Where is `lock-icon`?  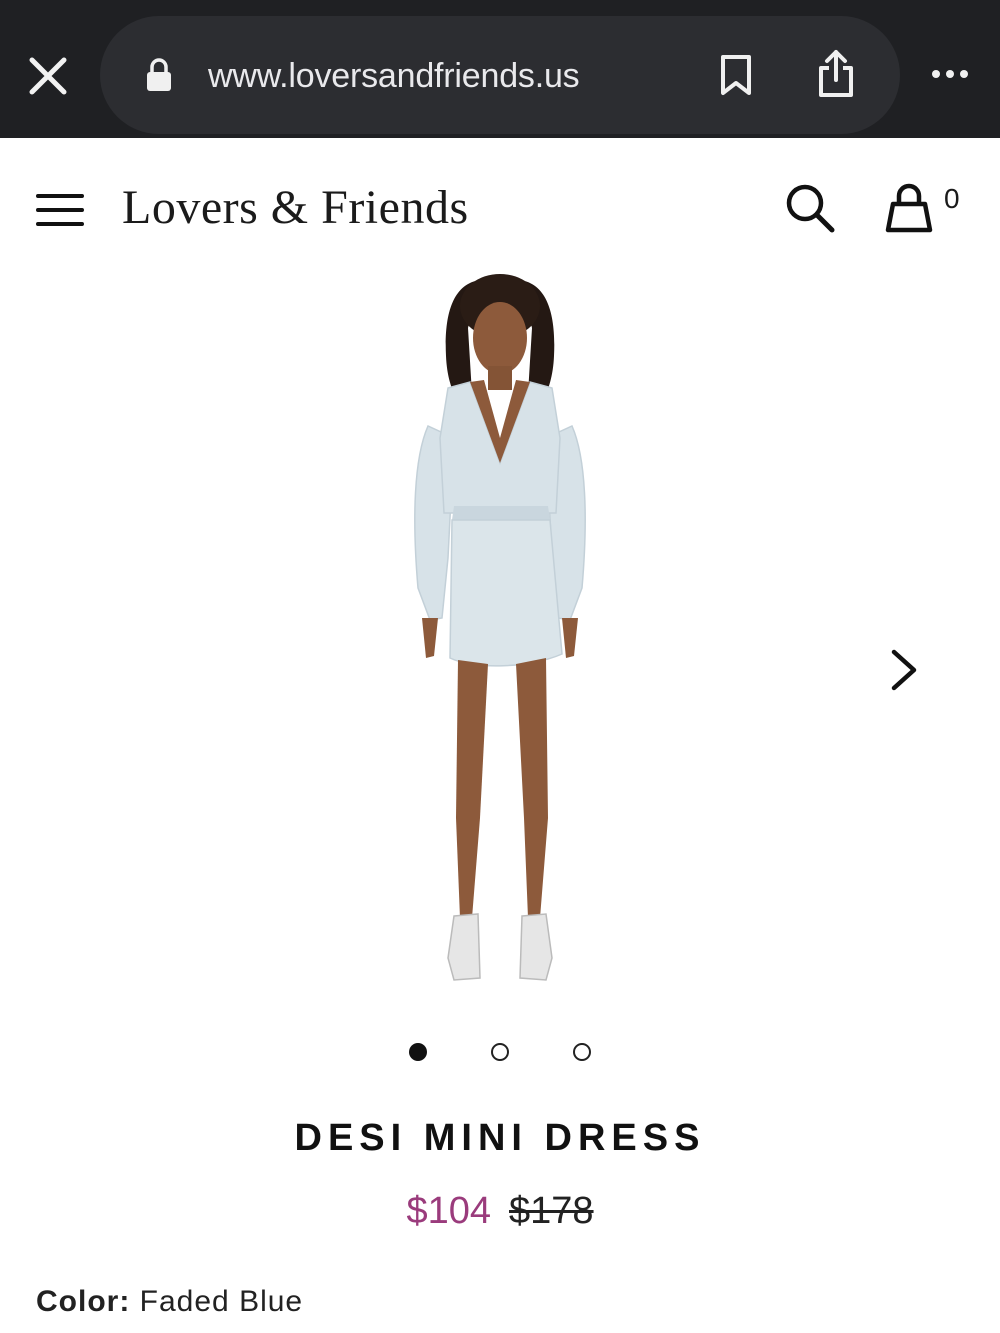 lock-icon is located at coordinates (159, 74).